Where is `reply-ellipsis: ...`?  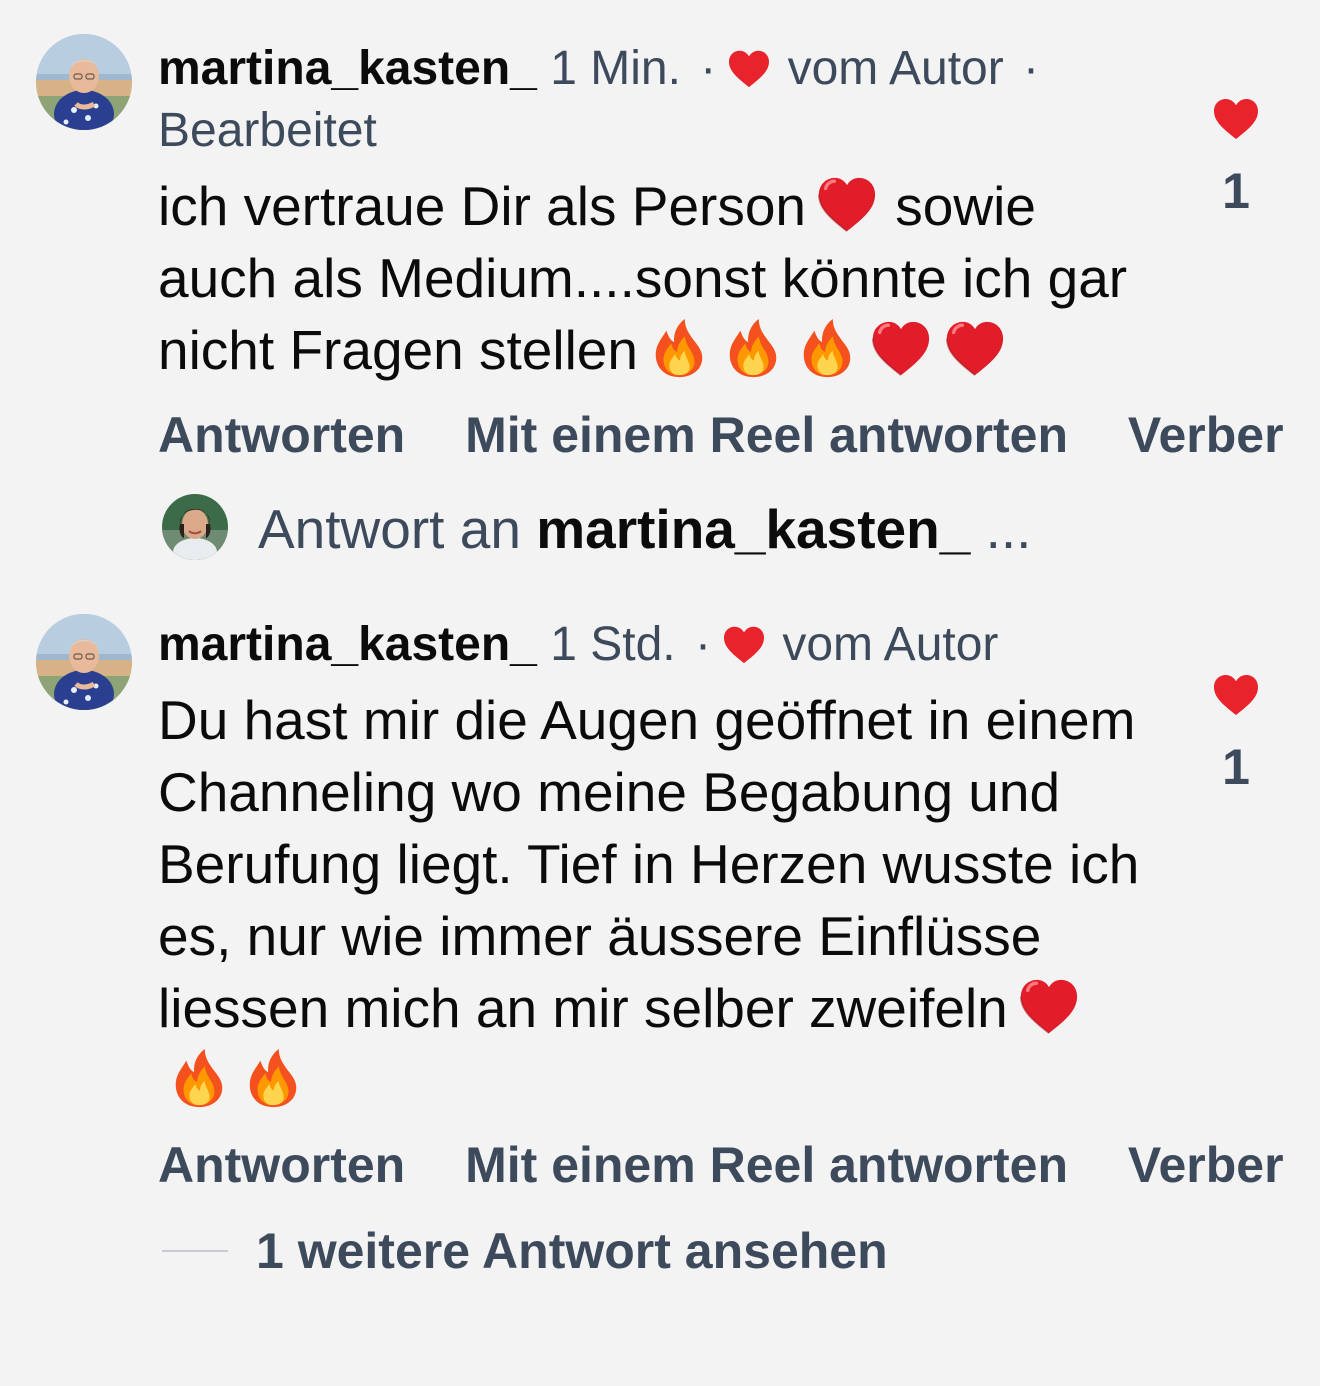 reply-ellipsis: ... is located at coordinates (1008, 529).